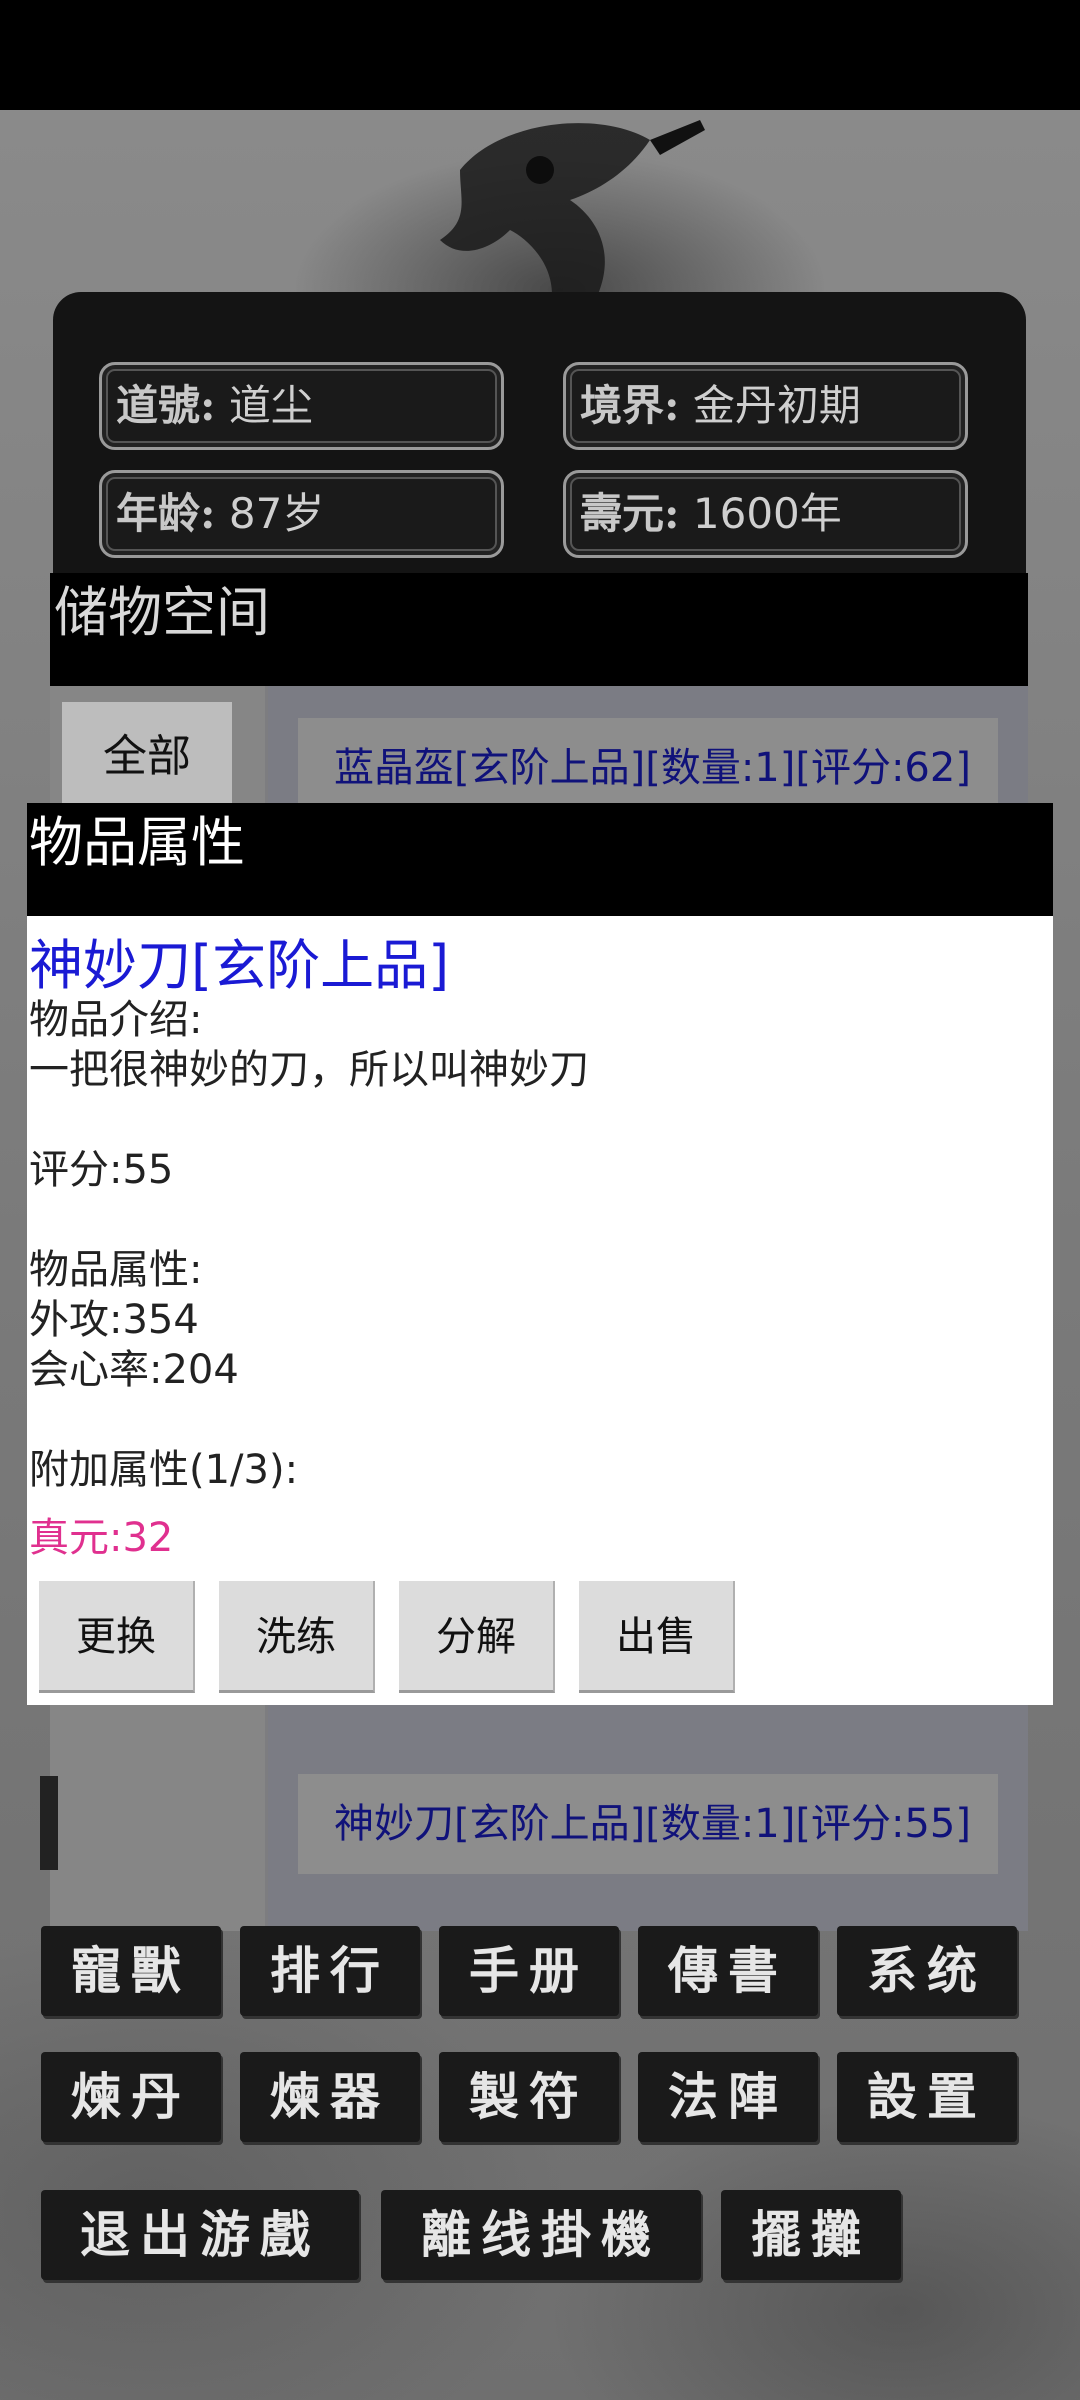 The image size is (1080, 2400). What do you see at coordinates (811, 2235) in the screenshot?
I see `menu-stall-button: 擺攤` at bounding box center [811, 2235].